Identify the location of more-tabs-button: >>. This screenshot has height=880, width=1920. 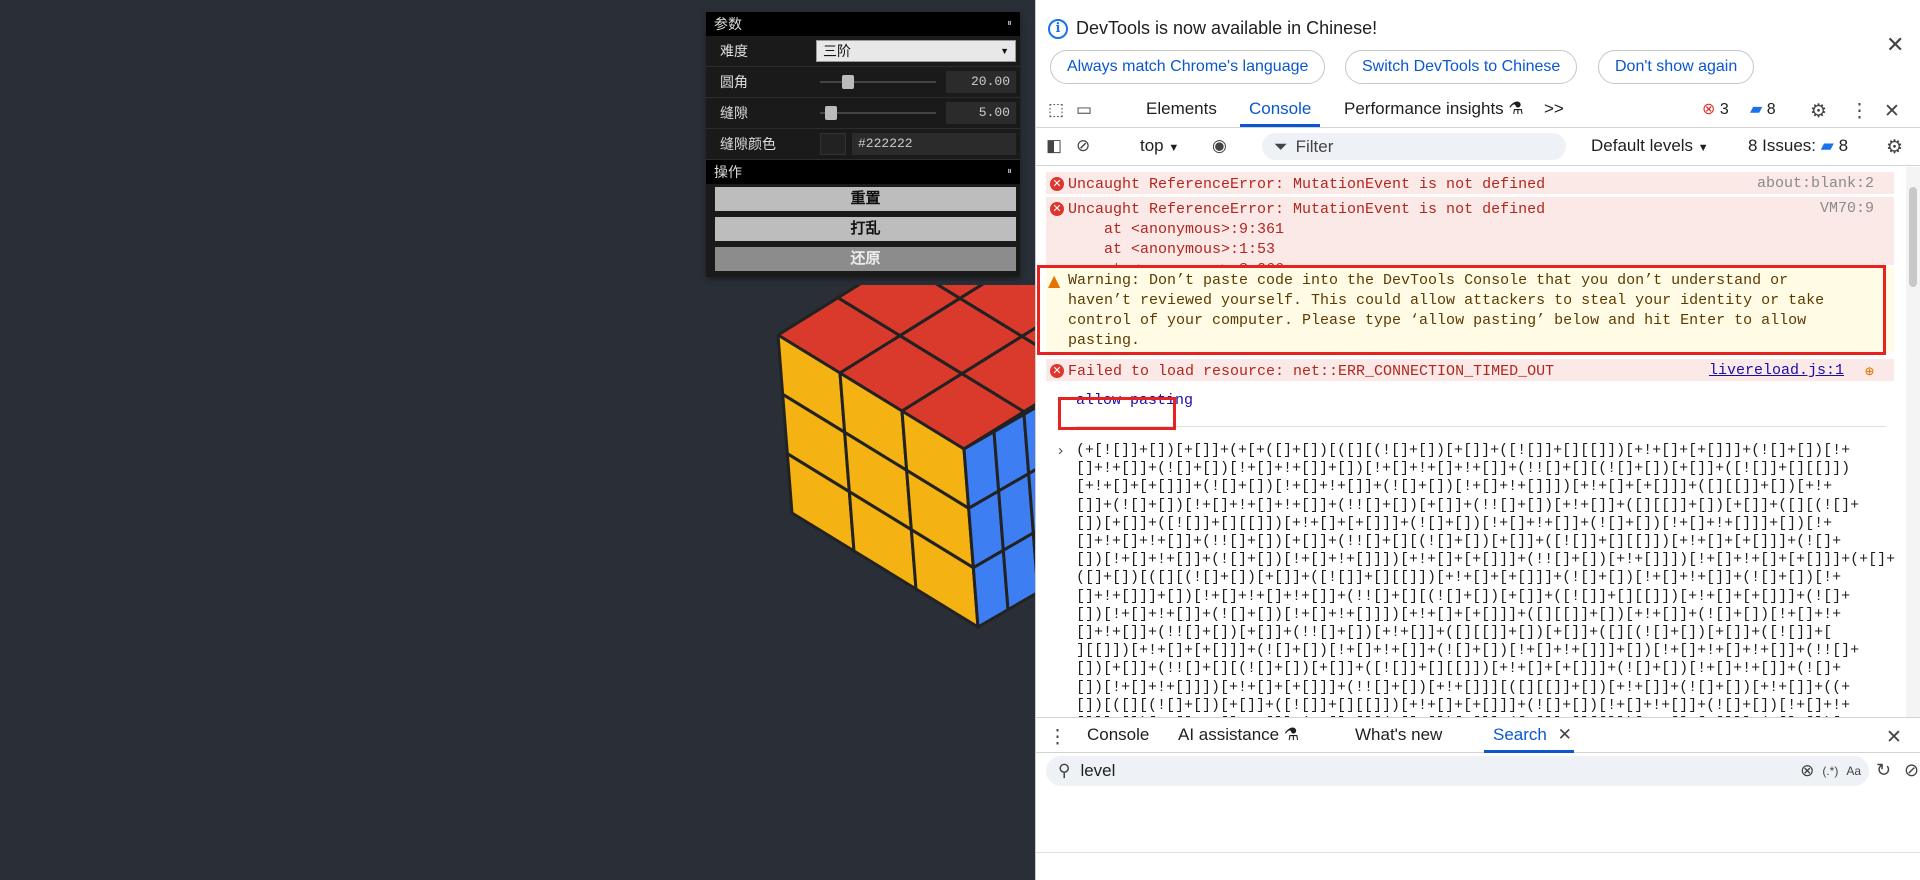
(1554, 109).